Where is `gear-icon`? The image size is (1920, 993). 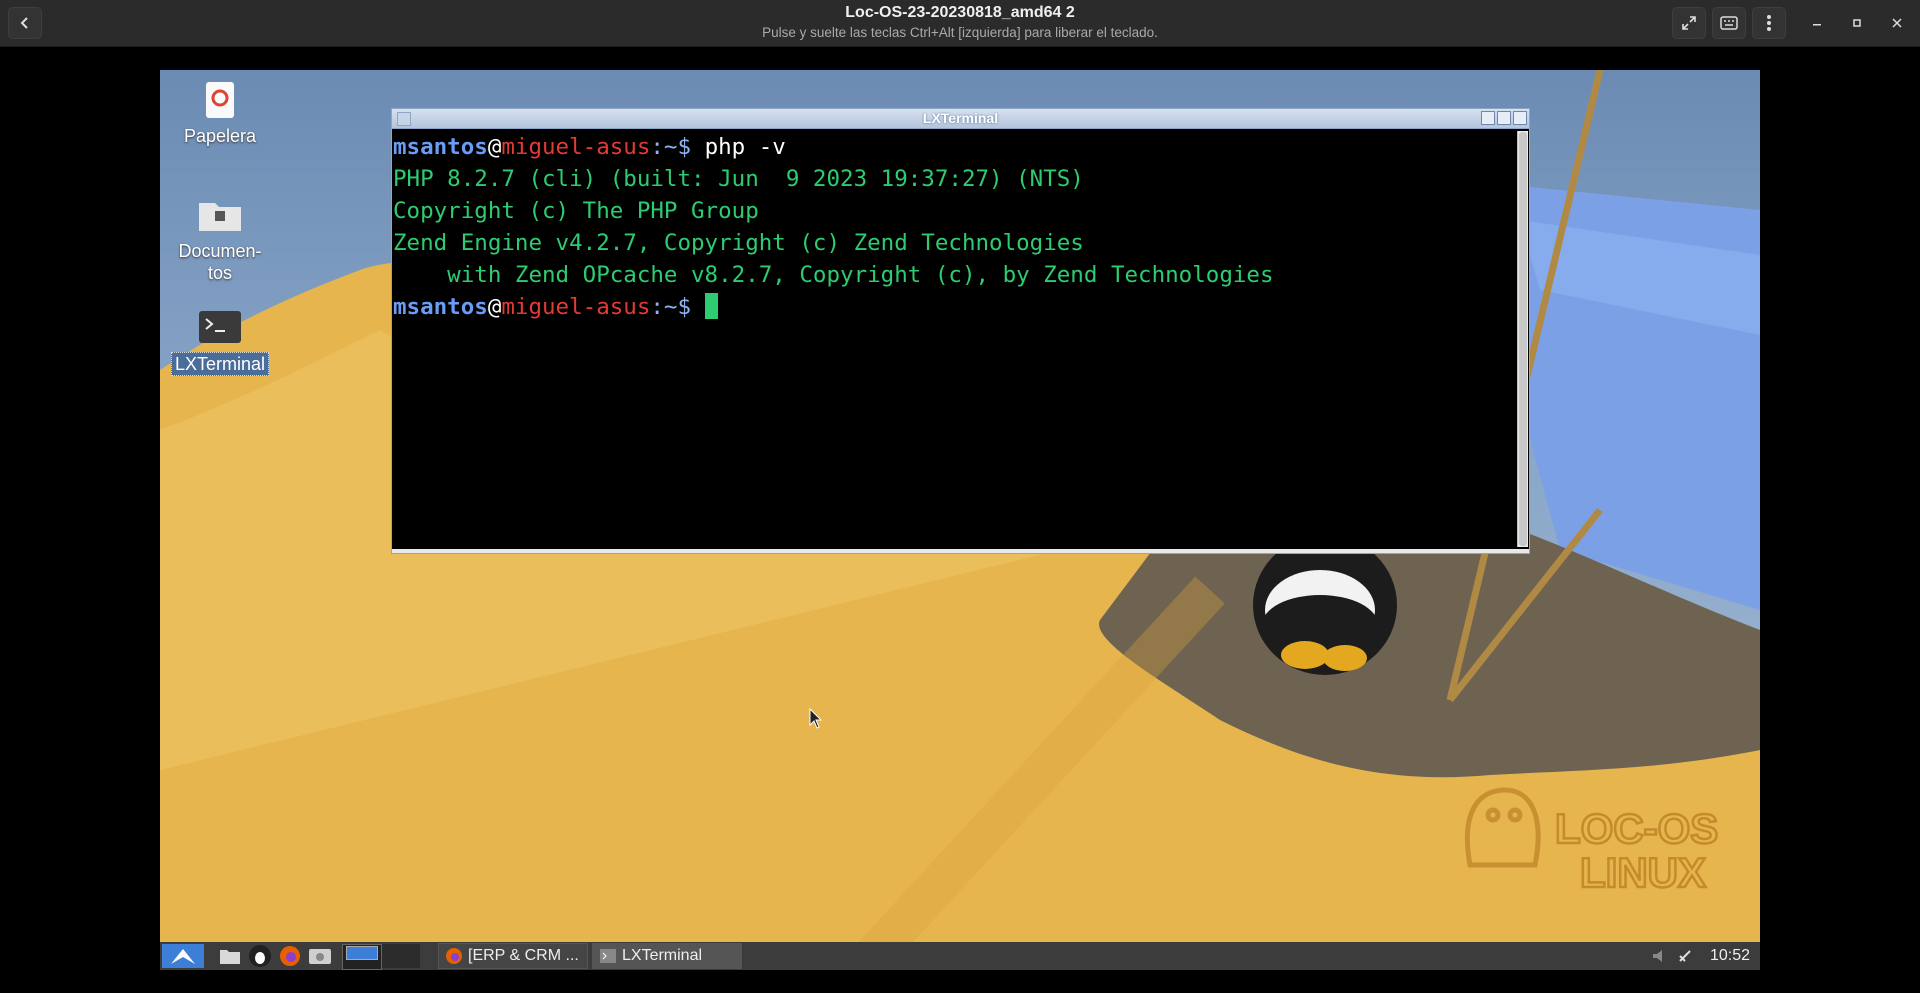 gear-icon is located at coordinates (320, 956).